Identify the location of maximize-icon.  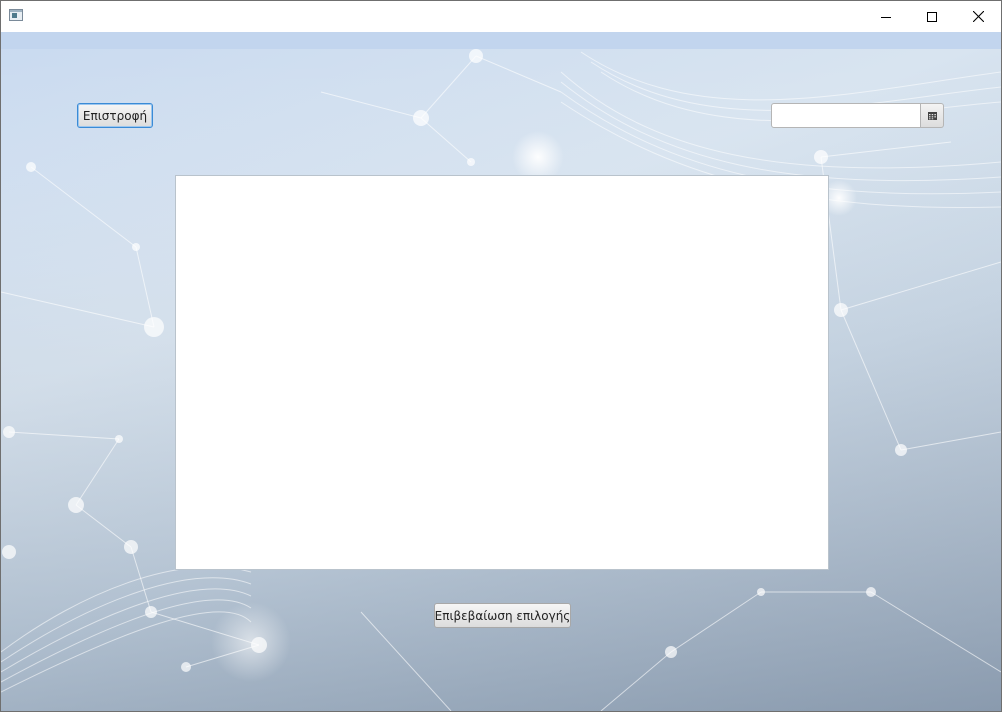
(932, 16).